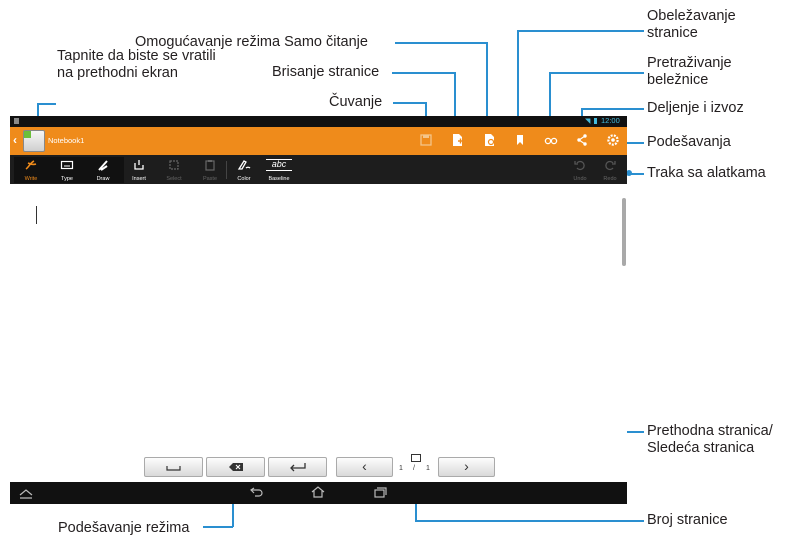  I want to click on redo-button: Redo, so click(610, 170).